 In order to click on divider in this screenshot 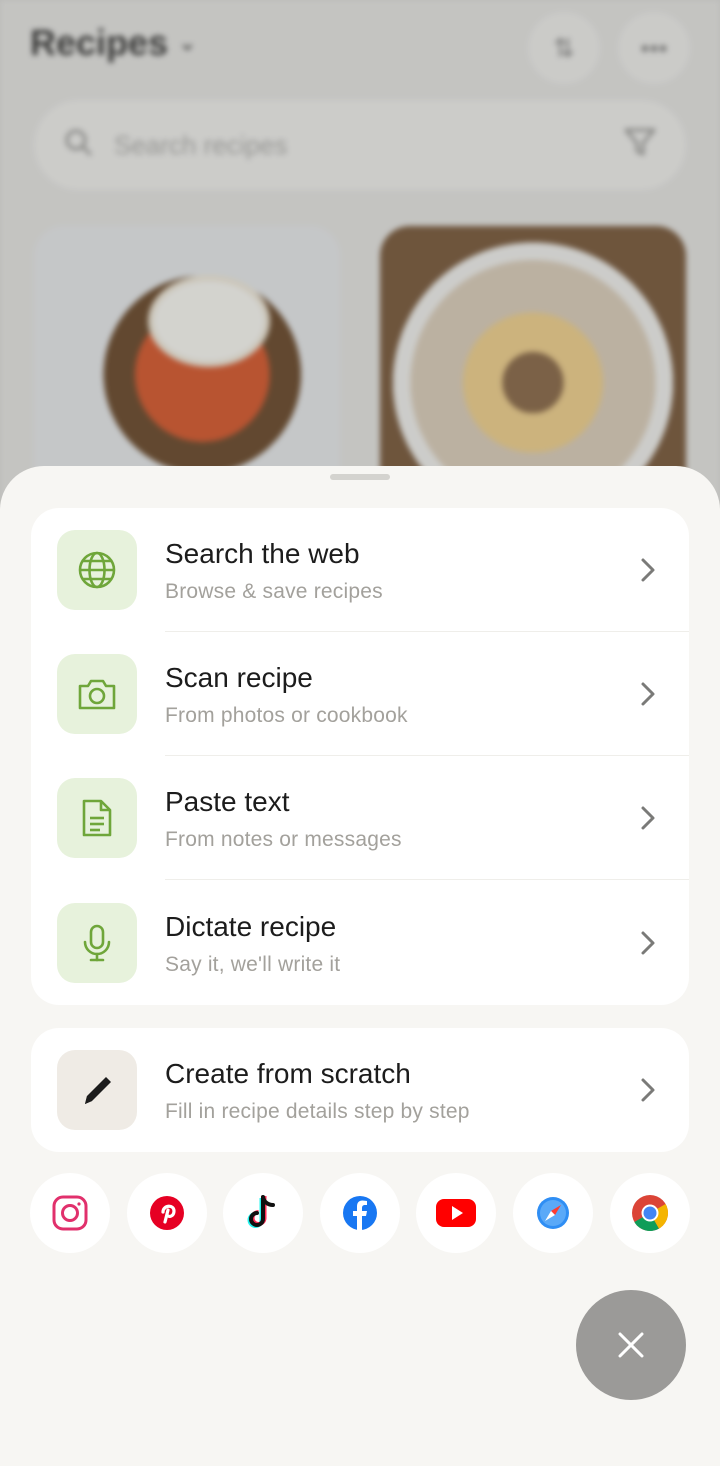, I will do `click(427, 879)`.